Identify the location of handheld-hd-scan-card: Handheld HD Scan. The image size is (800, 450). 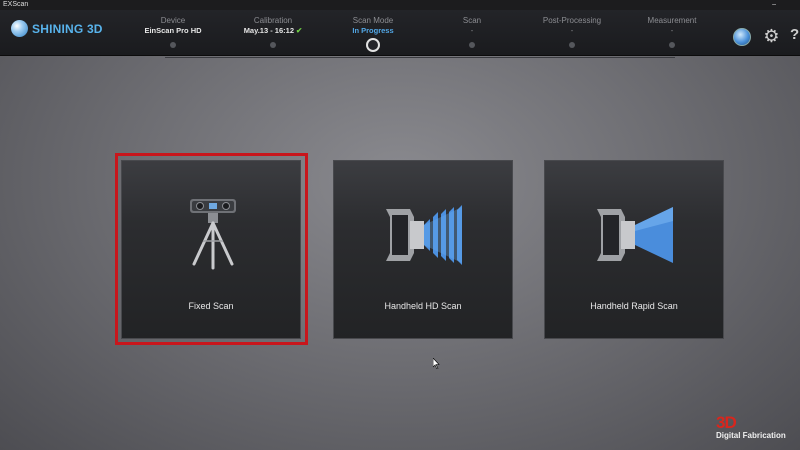
(423, 249).